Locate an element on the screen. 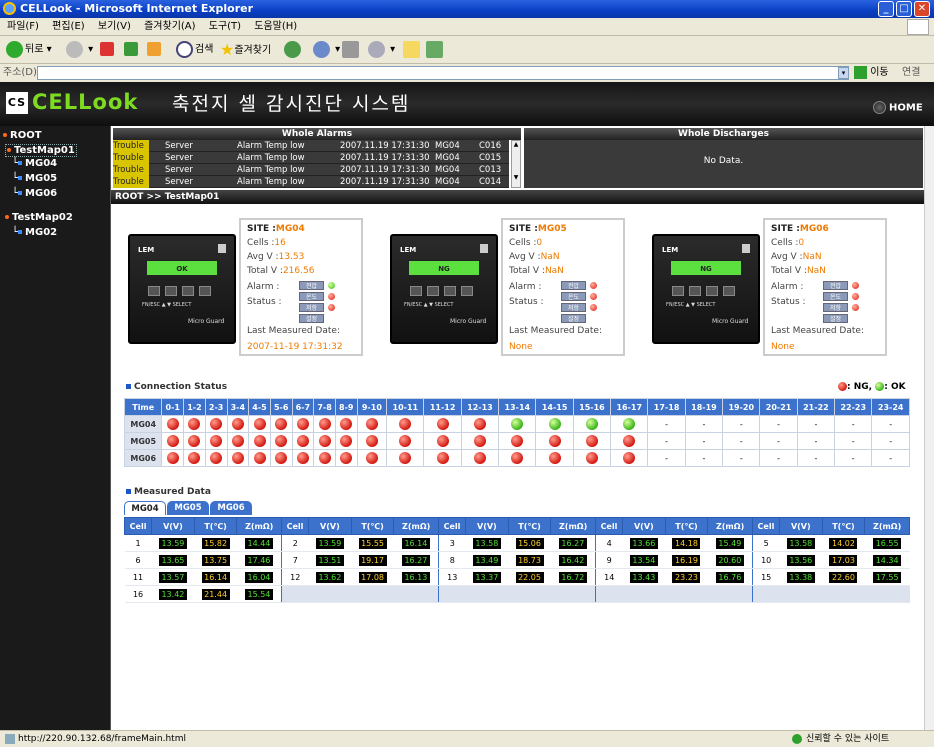 This screenshot has height=747, width=934. refresh-button is located at coordinates (132, 50).